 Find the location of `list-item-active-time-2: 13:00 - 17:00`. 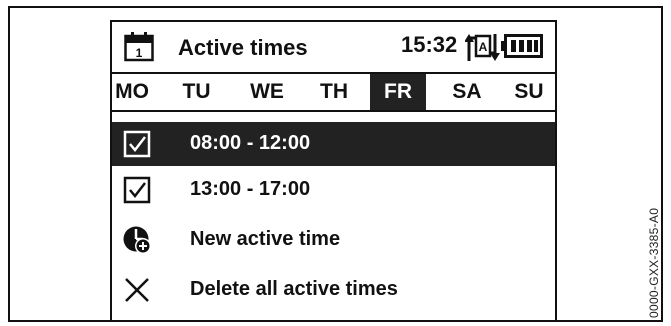

list-item-active-time-2: 13:00 - 17:00 is located at coordinates (333, 190).